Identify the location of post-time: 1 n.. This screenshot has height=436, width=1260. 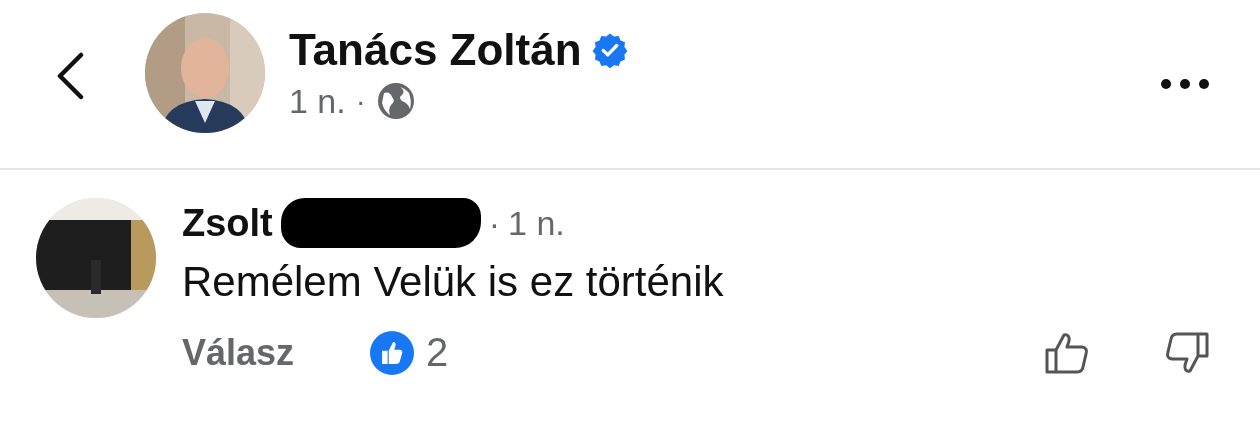
(317, 101).